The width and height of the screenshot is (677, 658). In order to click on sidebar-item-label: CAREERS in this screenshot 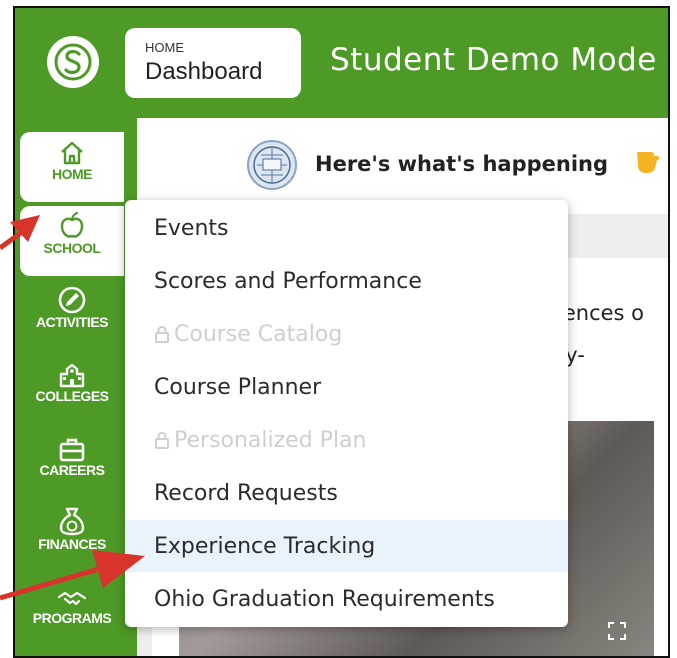, I will do `click(72, 470)`.